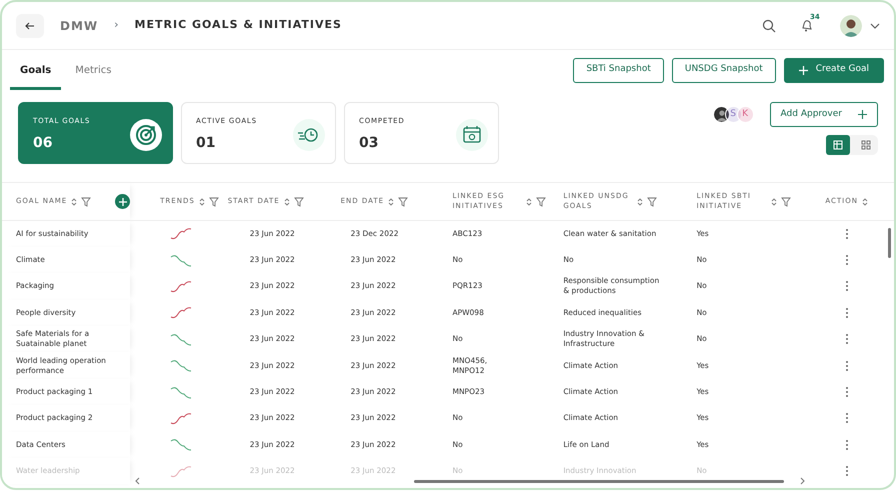 The height and width of the screenshot is (492, 896). I want to click on approver-avatar: S, so click(733, 114).